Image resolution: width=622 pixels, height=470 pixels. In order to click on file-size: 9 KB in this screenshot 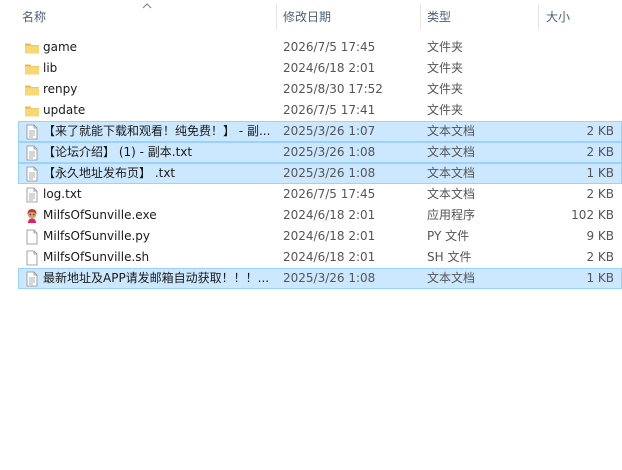, I will do `click(600, 236)`.